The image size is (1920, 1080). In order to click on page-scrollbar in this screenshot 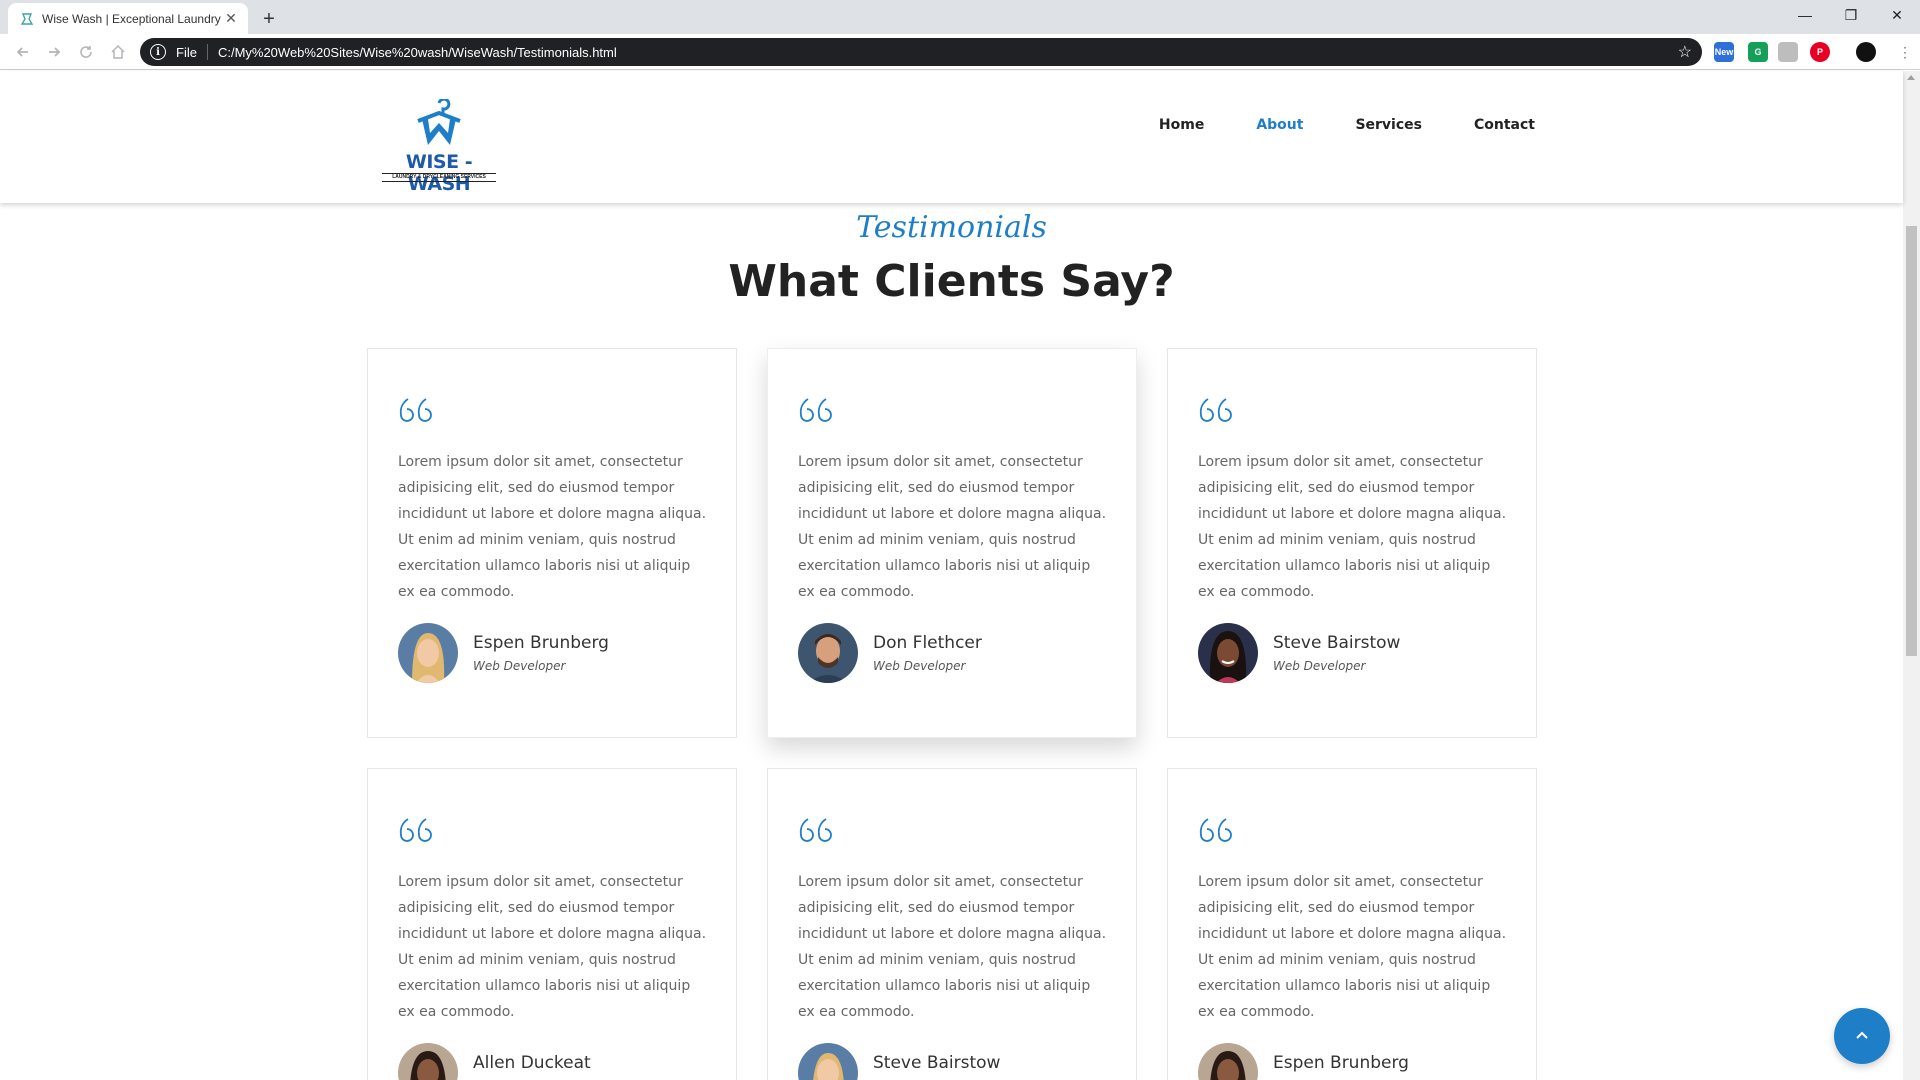, I will do `click(1911, 575)`.